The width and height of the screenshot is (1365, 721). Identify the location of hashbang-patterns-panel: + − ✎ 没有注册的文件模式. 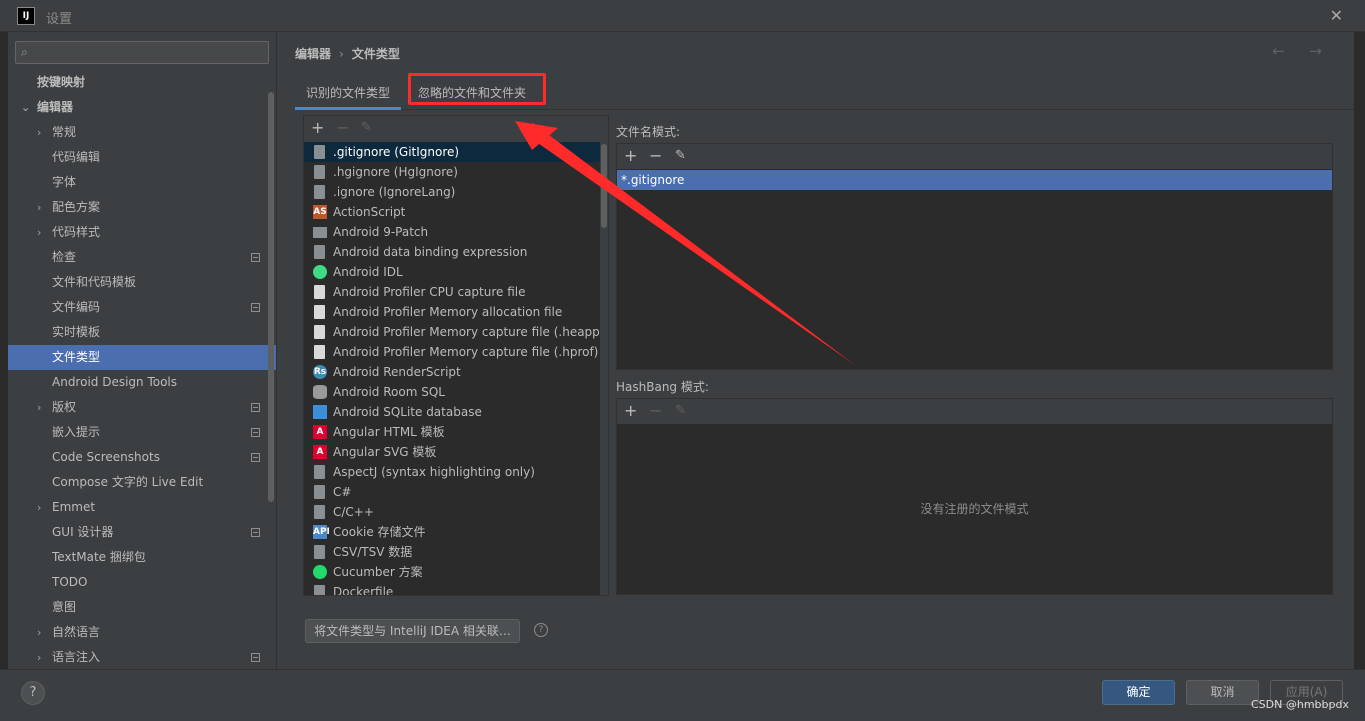
(974, 496).